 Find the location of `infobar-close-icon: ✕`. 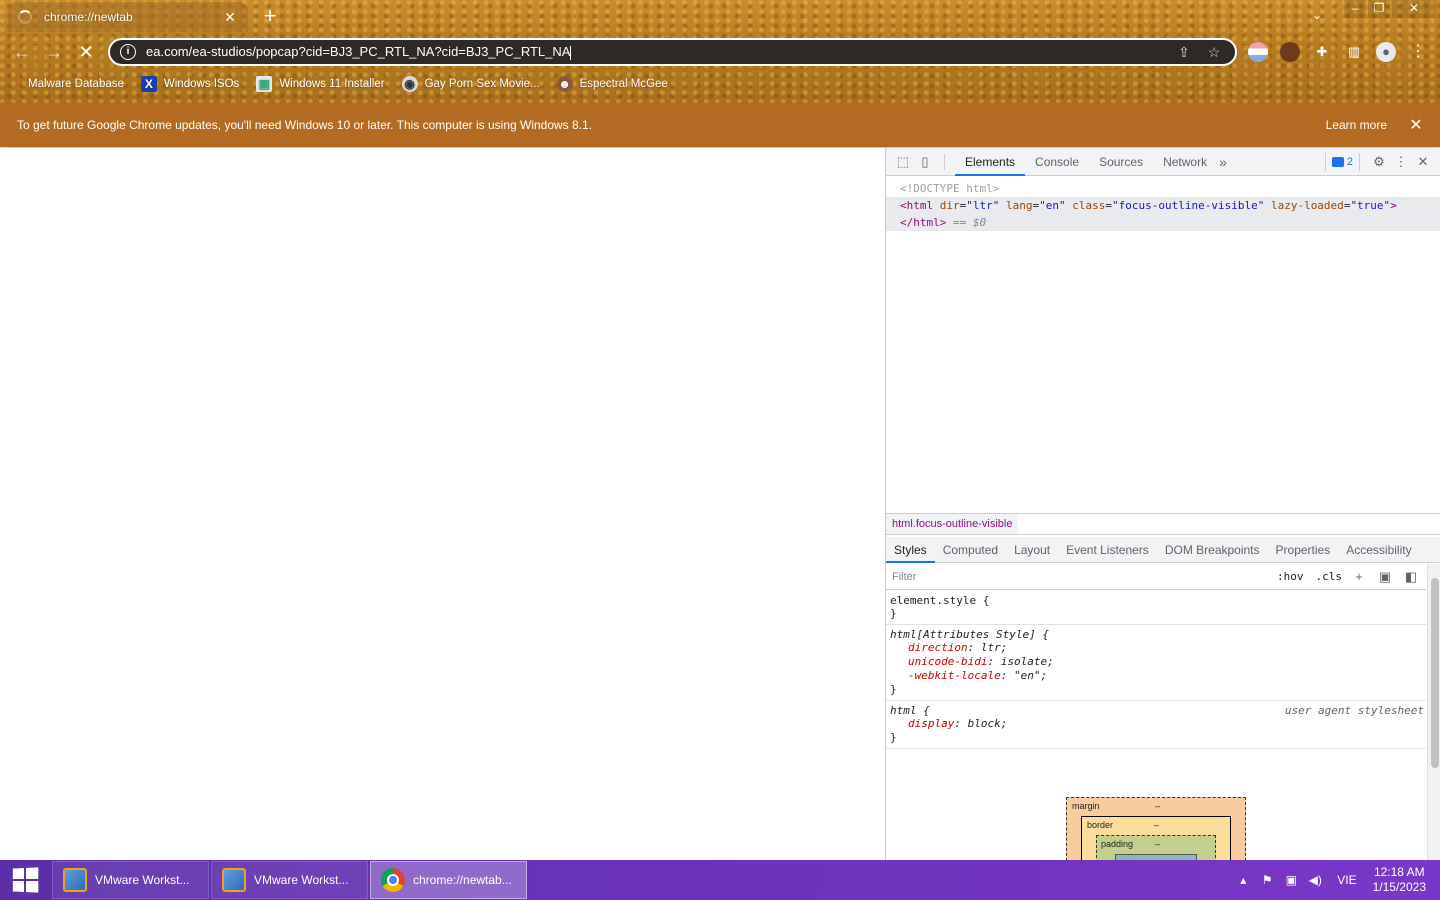

infobar-close-icon: ✕ is located at coordinates (1416, 125).